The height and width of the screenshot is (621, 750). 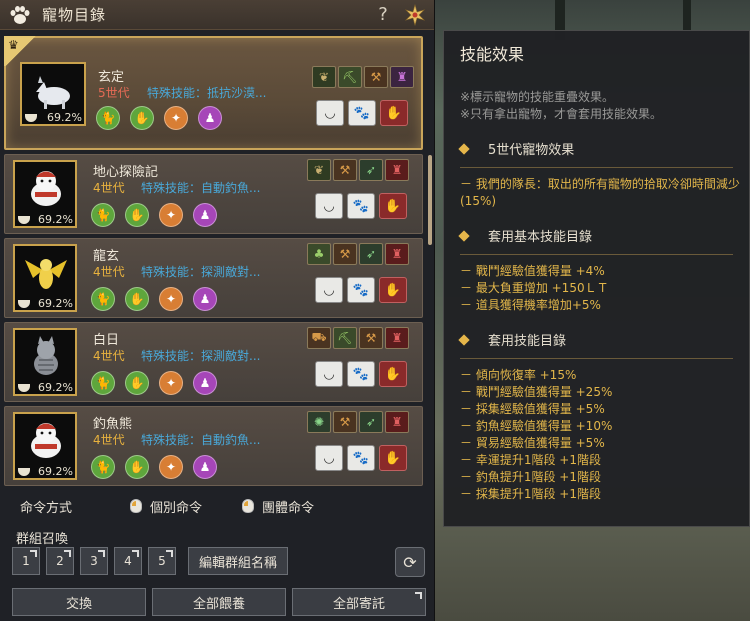 What do you see at coordinates (94, 561) in the screenshot?
I see `group-slot-button: 3` at bounding box center [94, 561].